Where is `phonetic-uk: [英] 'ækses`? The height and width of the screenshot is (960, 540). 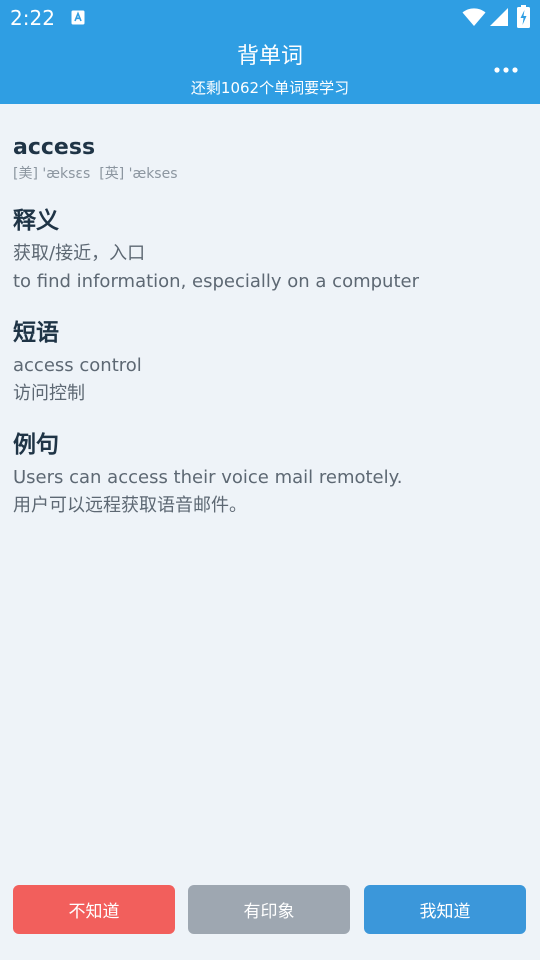 phonetic-uk: [英] 'ækses is located at coordinates (138, 174).